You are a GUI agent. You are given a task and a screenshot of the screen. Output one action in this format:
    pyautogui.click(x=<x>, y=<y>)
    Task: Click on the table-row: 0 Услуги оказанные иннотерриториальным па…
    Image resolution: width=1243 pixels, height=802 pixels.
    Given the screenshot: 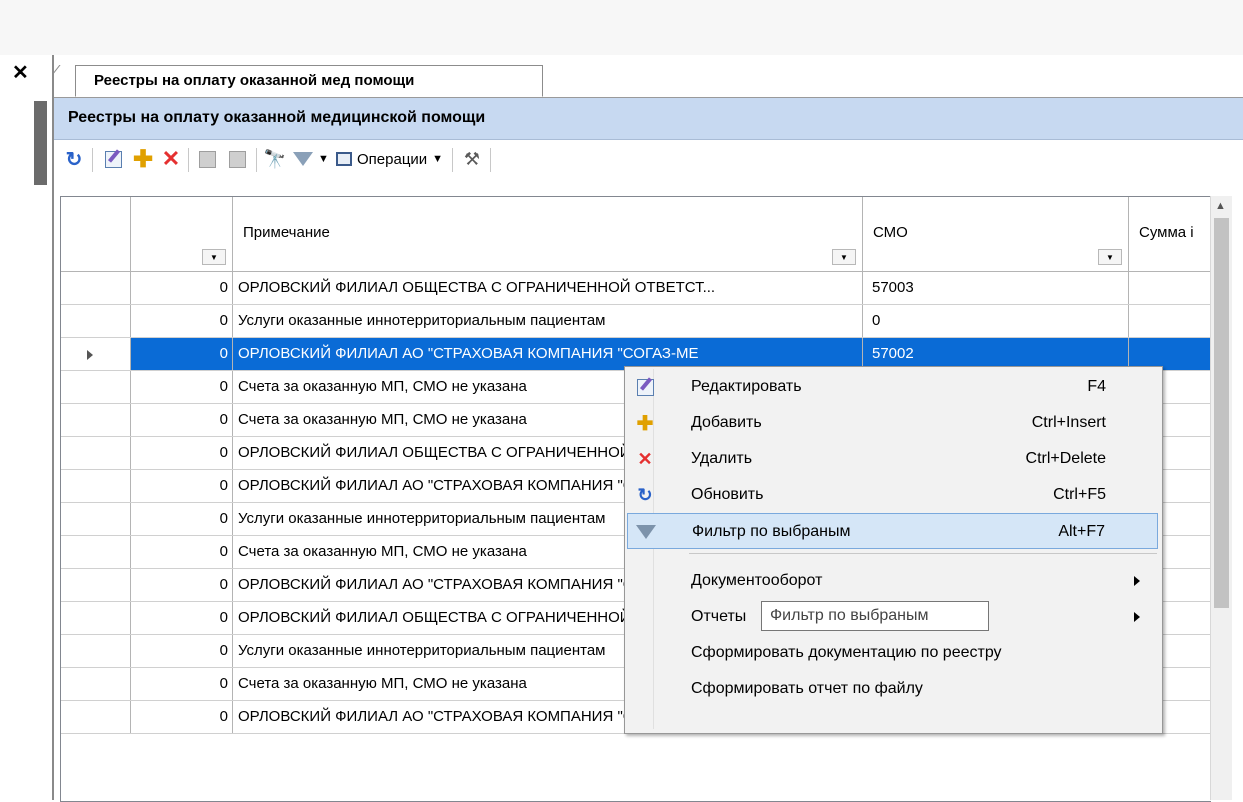 What is the action you would take?
    pyautogui.click(x=636, y=321)
    